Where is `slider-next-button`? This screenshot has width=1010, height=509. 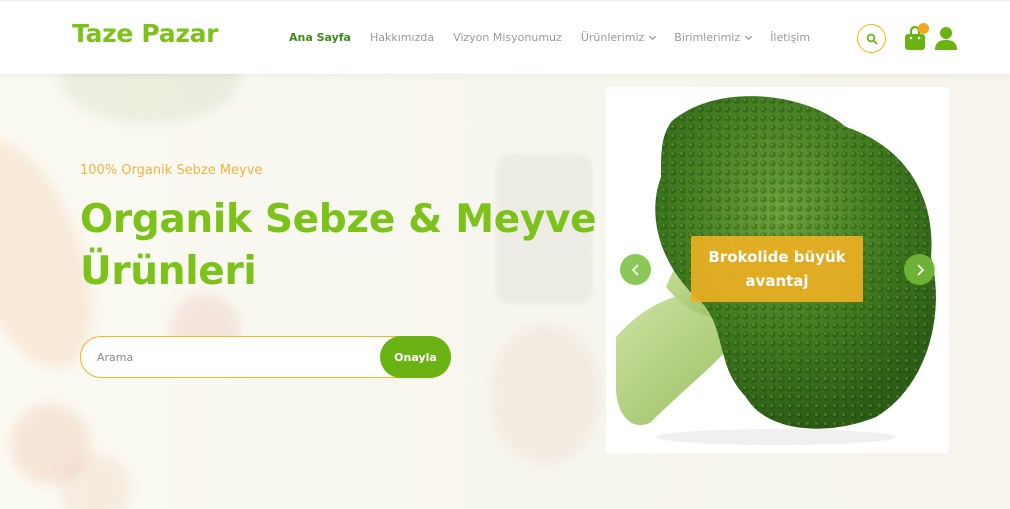 slider-next-button is located at coordinates (919, 269).